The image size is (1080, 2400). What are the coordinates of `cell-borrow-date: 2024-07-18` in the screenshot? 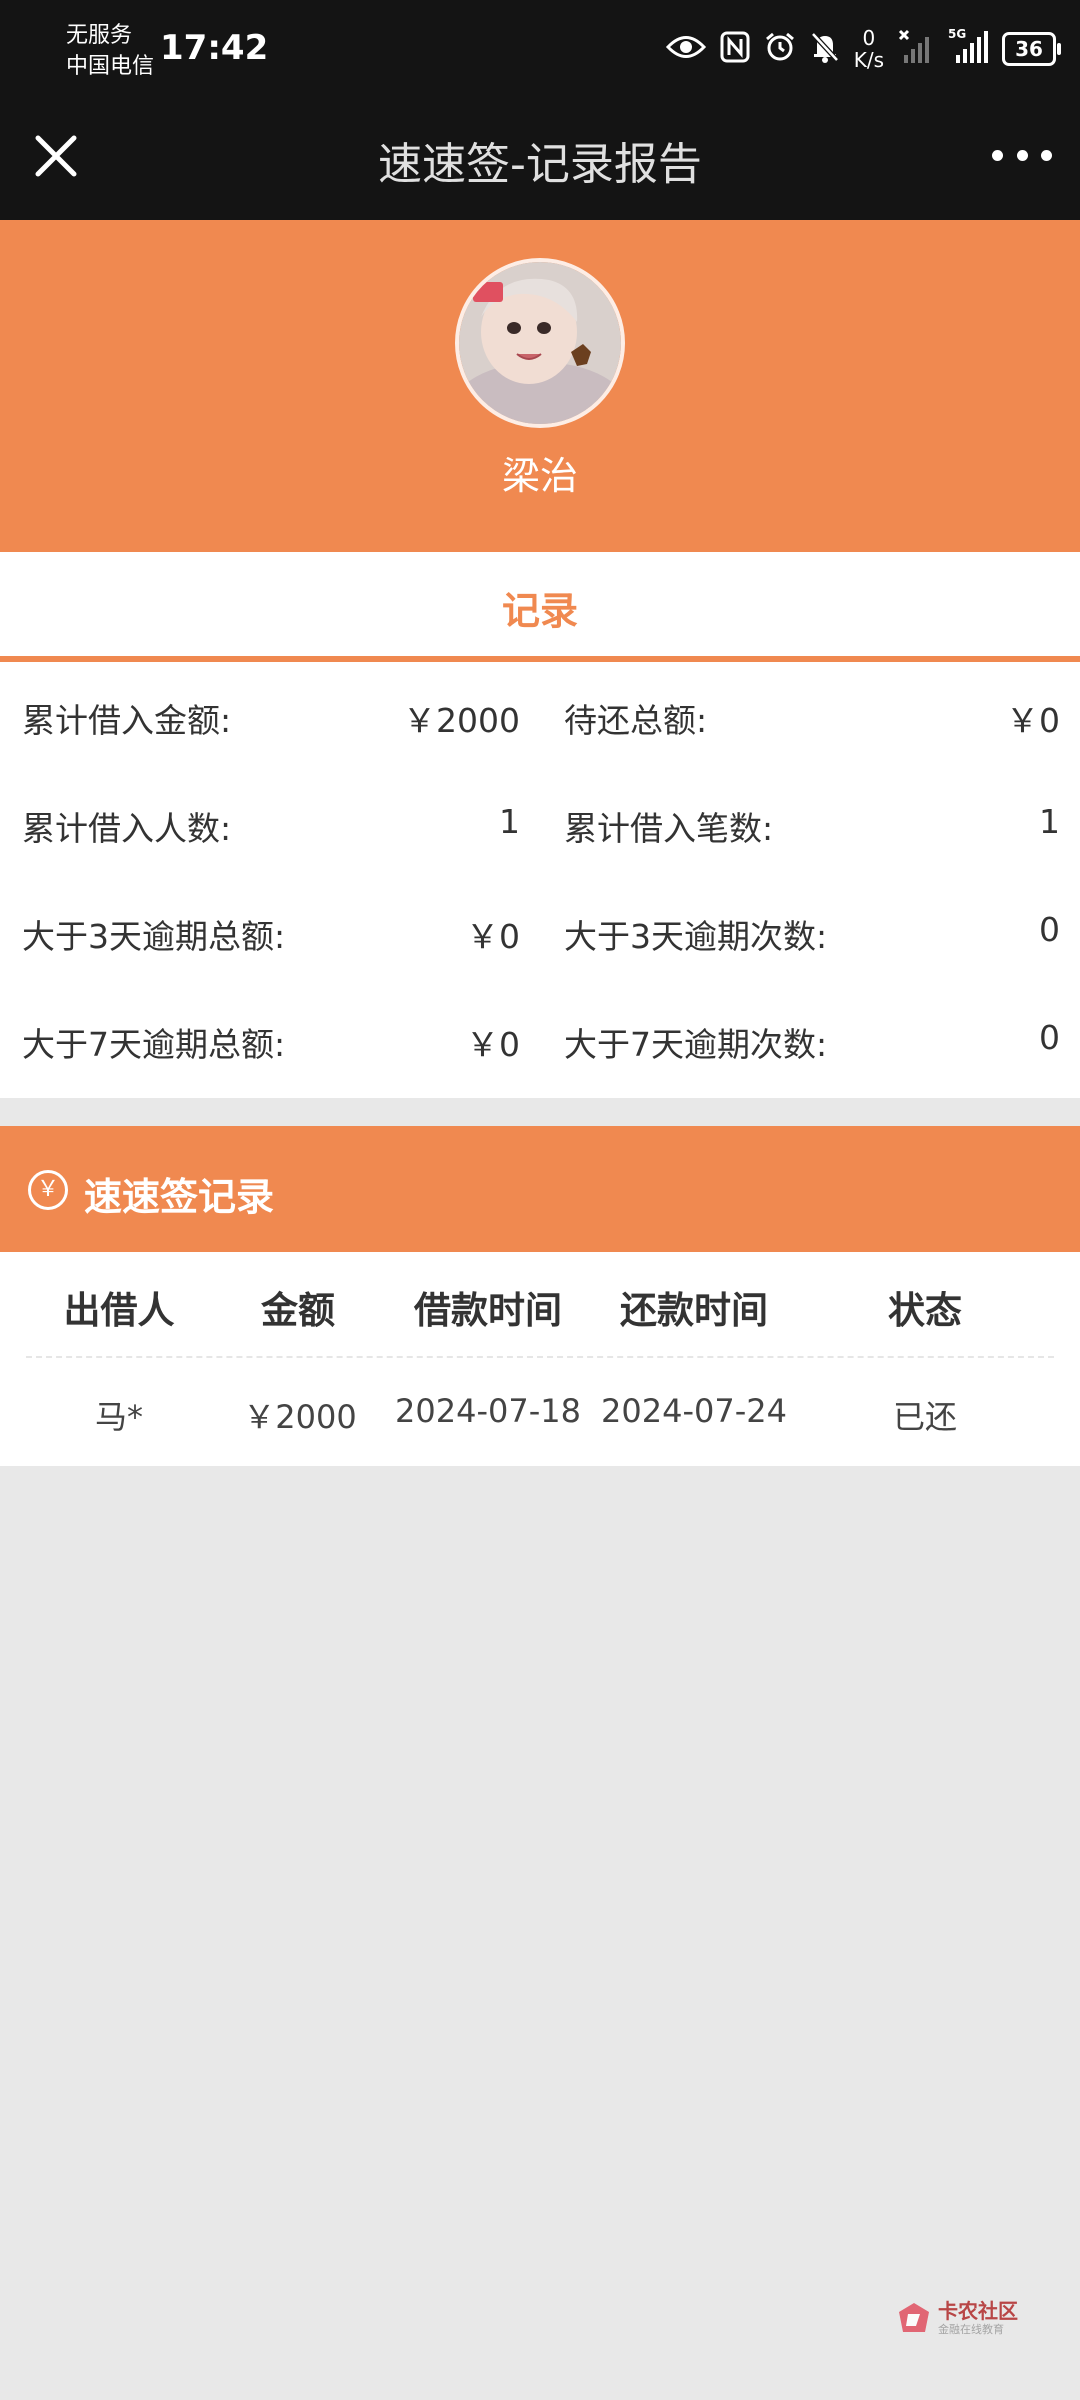 It's located at (488, 1411).